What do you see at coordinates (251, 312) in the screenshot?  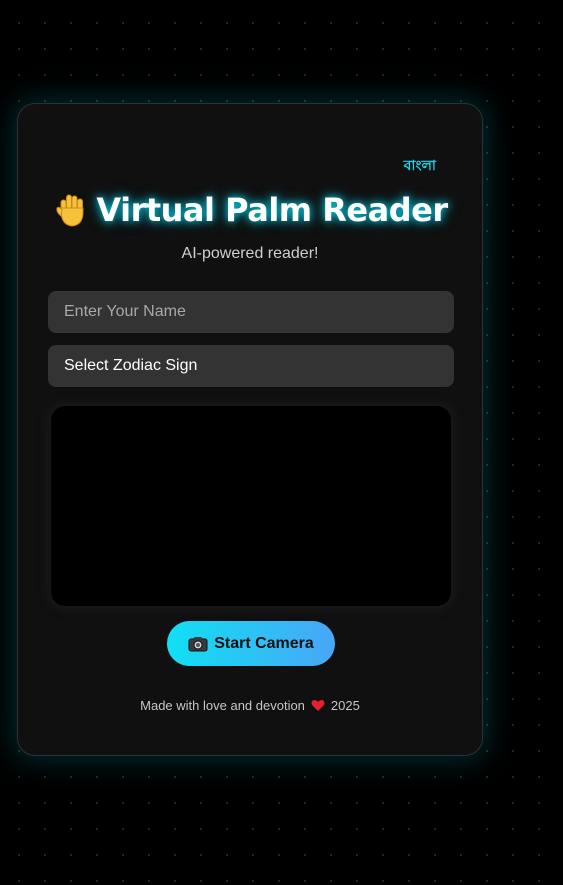 I see `name-input` at bounding box center [251, 312].